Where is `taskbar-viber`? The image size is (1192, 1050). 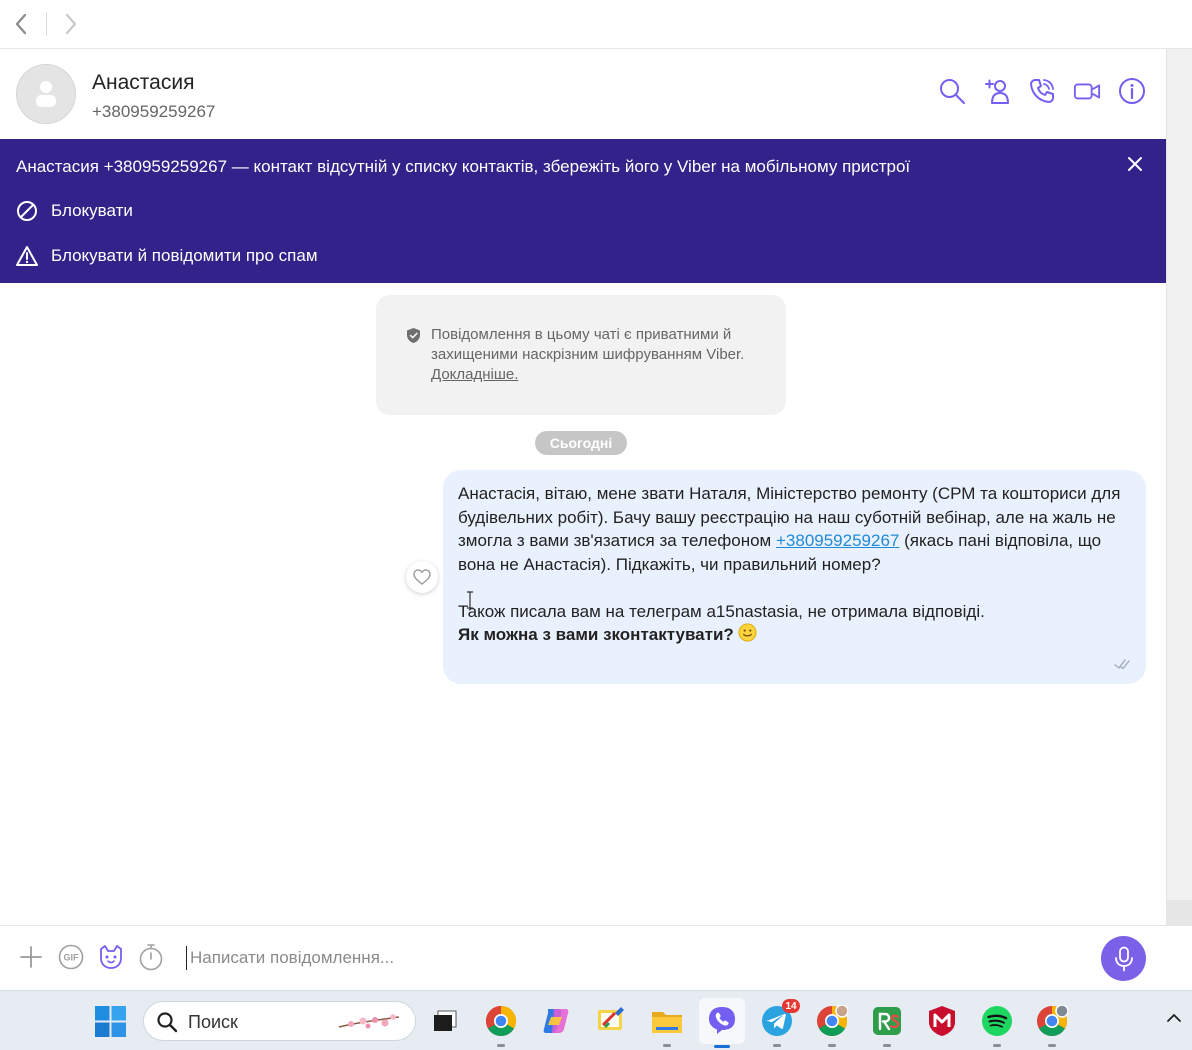
taskbar-viber is located at coordinates (722, 1023).